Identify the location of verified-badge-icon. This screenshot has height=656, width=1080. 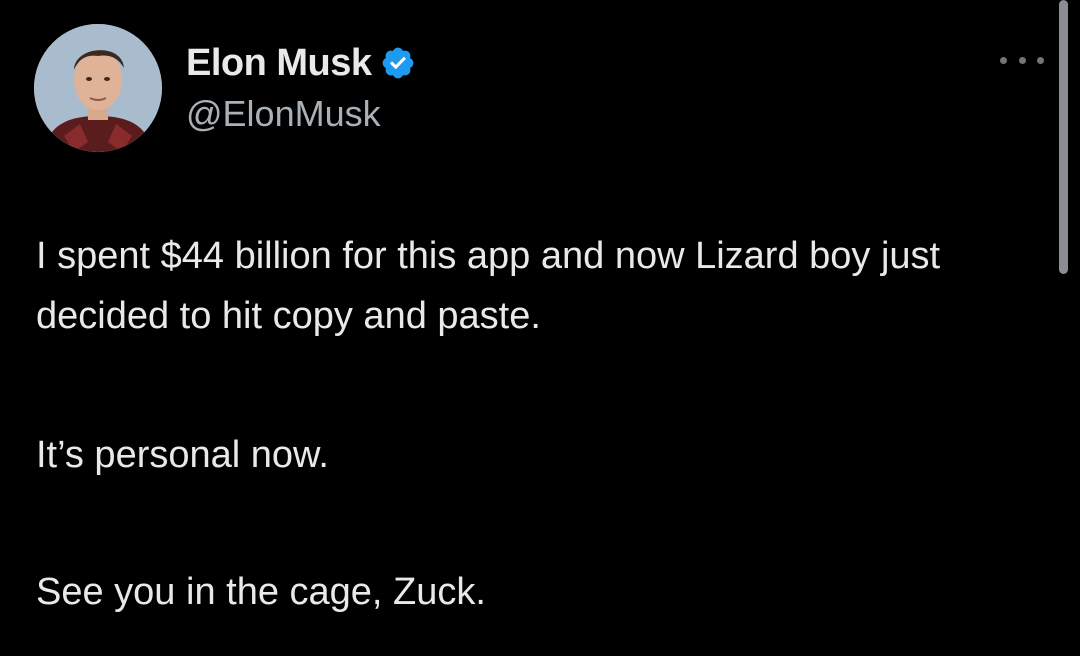
(398, 63).